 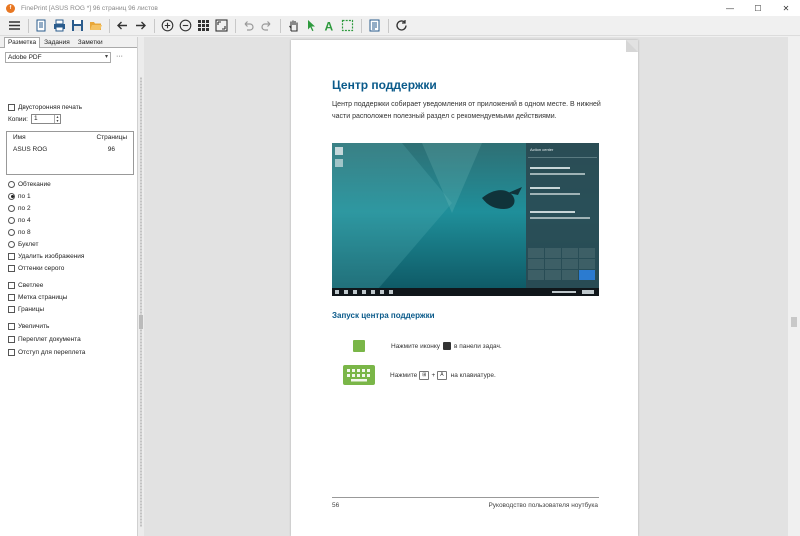 I want to click on radio-2up: по 2, so click(x=46, y=208).